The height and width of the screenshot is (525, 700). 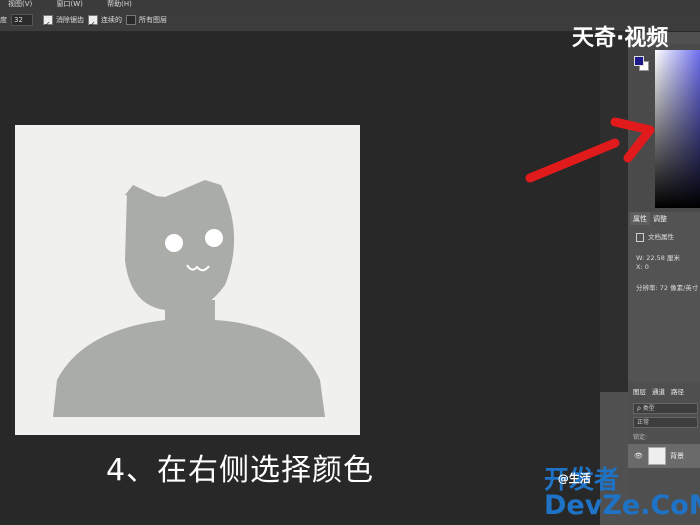 What do you see at coordinates (658, 258) in the screenshot?
I see `width-value: W: 22.58 厘米` at bounding box center [658, 258].